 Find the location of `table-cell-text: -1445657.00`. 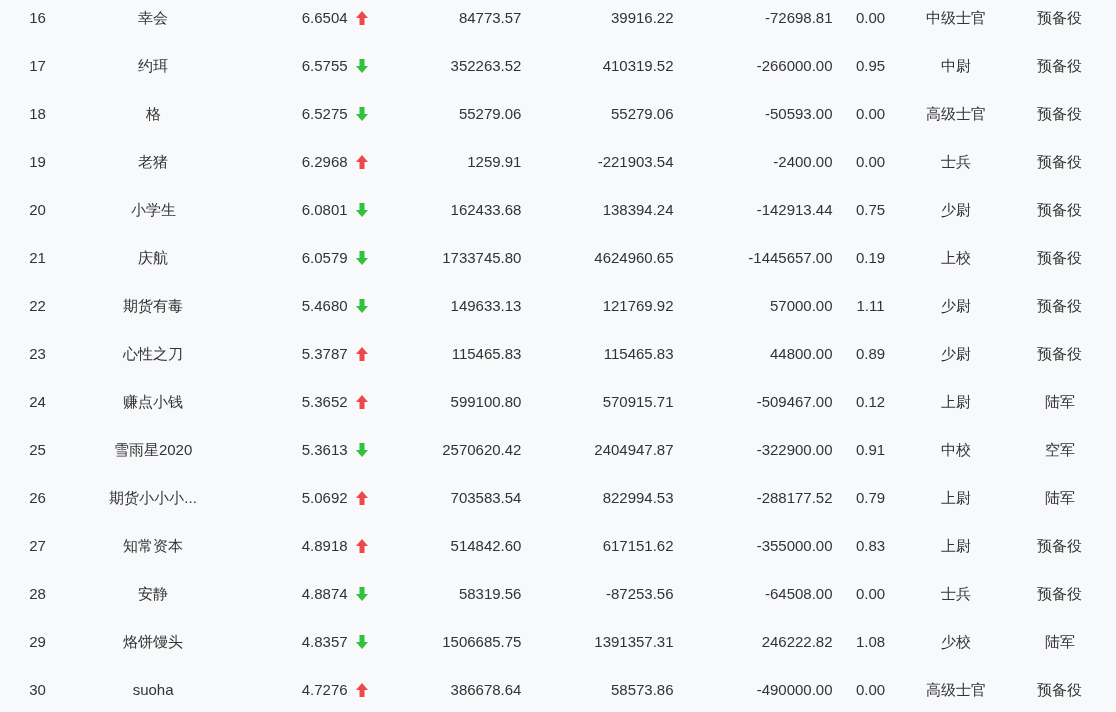

table-cell-text: -1445657.00 is located at coordinates (790, 257).